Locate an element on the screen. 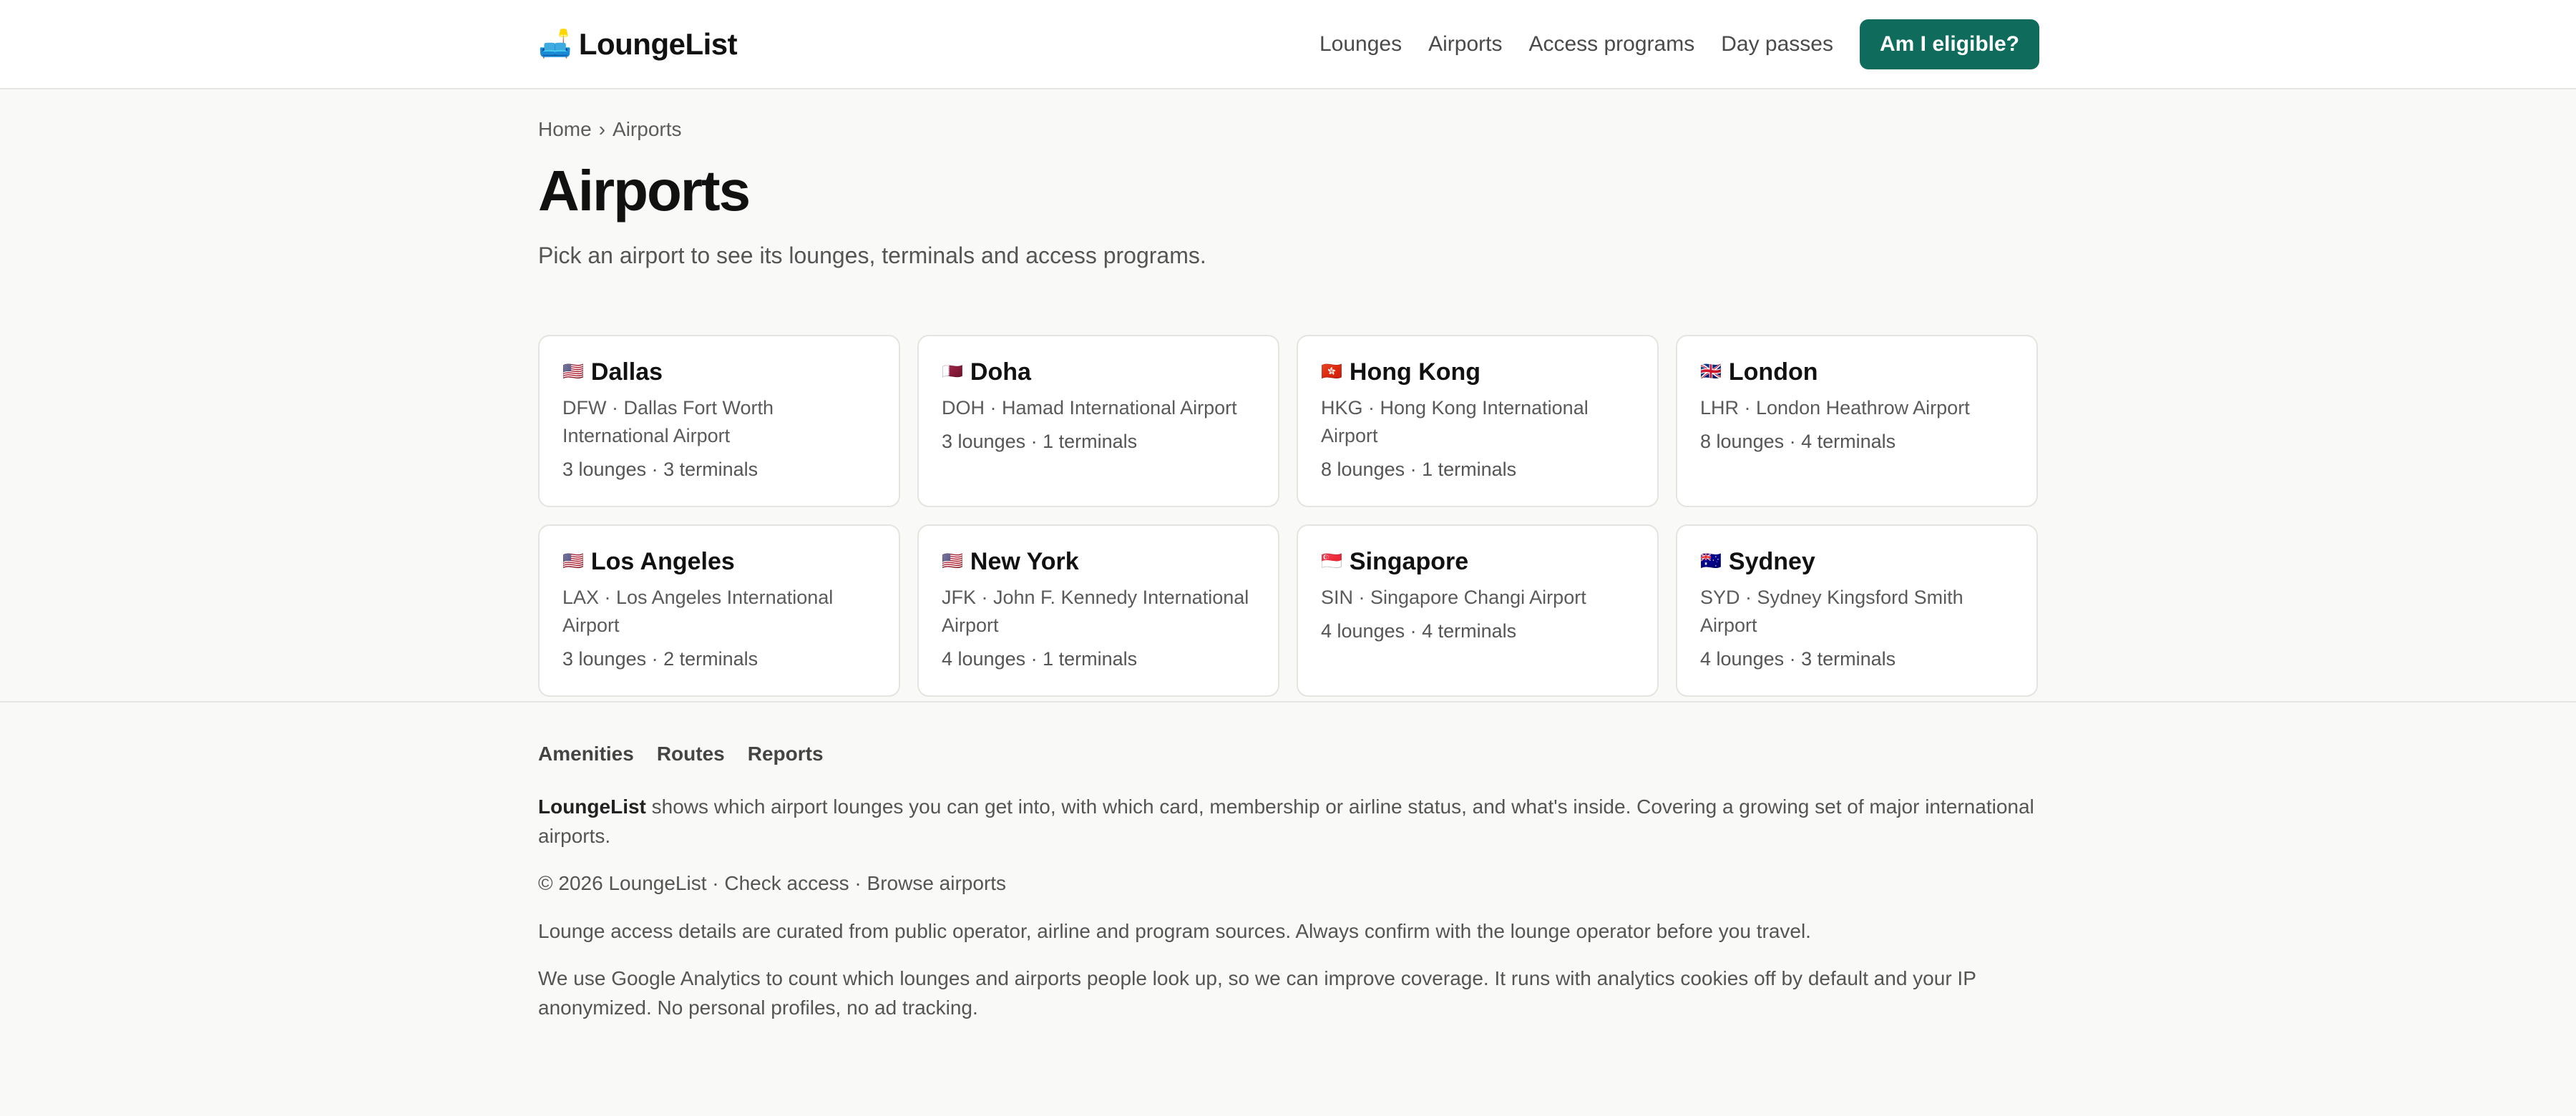 The width and height of the screenshot is (2576, 1116). footer-links: Amenities Routes Reports is located at coordinates (1288, 754).